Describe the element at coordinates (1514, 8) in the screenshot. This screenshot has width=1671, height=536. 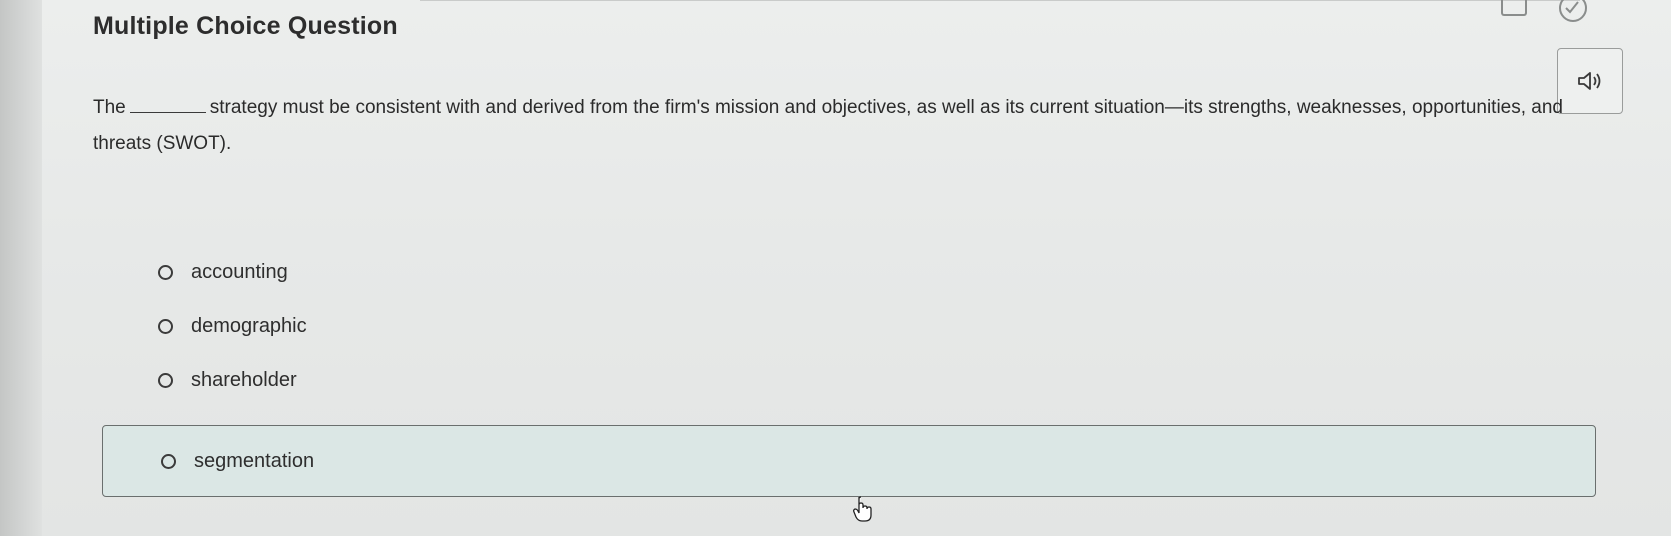
I see `calculator-icon` at that location.